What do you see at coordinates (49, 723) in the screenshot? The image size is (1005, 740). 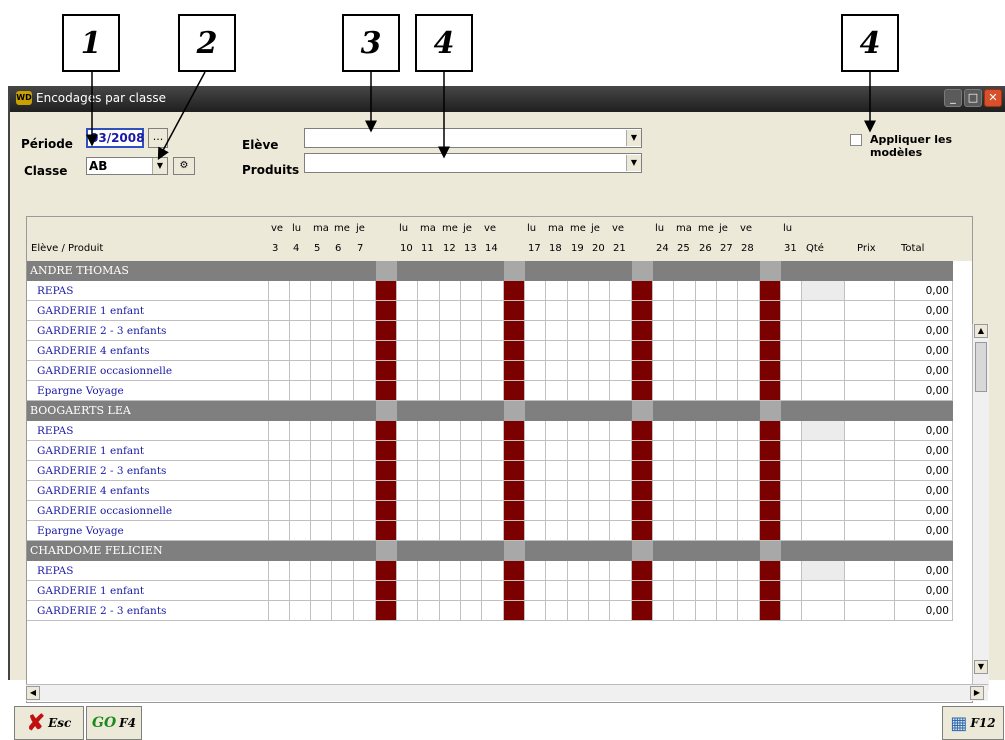 I see `esc-button: ✘ Esc` at bounding box center [49, 723].